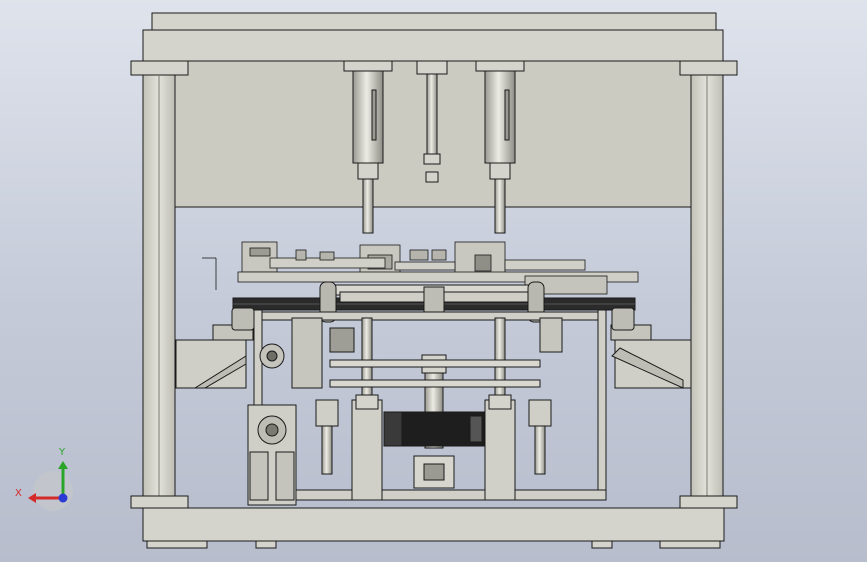  What do you see at coordinates (18, 493) in the screenshot?
I see `x-axis-label: X` at bounding box center [18, 493].